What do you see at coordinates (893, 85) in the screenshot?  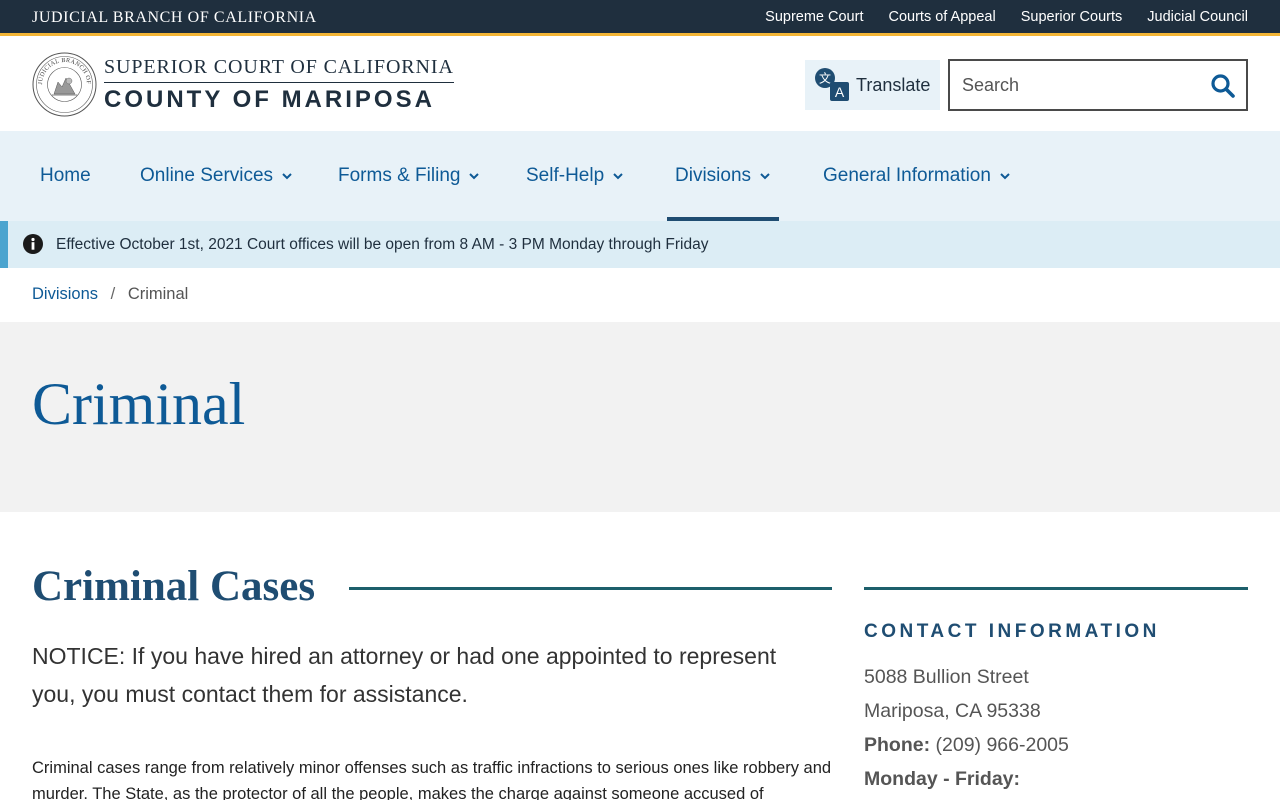 I see `translate-label: Translate` at bounding box center [893, 85].